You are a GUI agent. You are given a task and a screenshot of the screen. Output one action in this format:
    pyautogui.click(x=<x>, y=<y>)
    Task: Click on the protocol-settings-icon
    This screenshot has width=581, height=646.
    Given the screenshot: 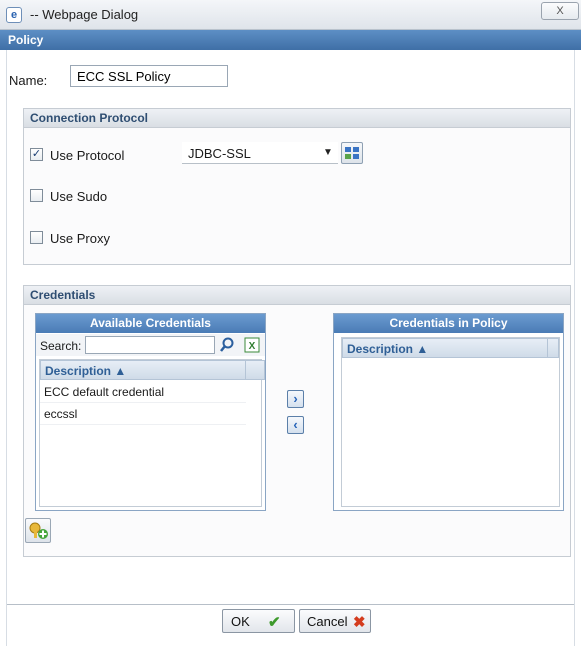 What is the action you would take?
    pyautogui.click(x=352, y=153)
    